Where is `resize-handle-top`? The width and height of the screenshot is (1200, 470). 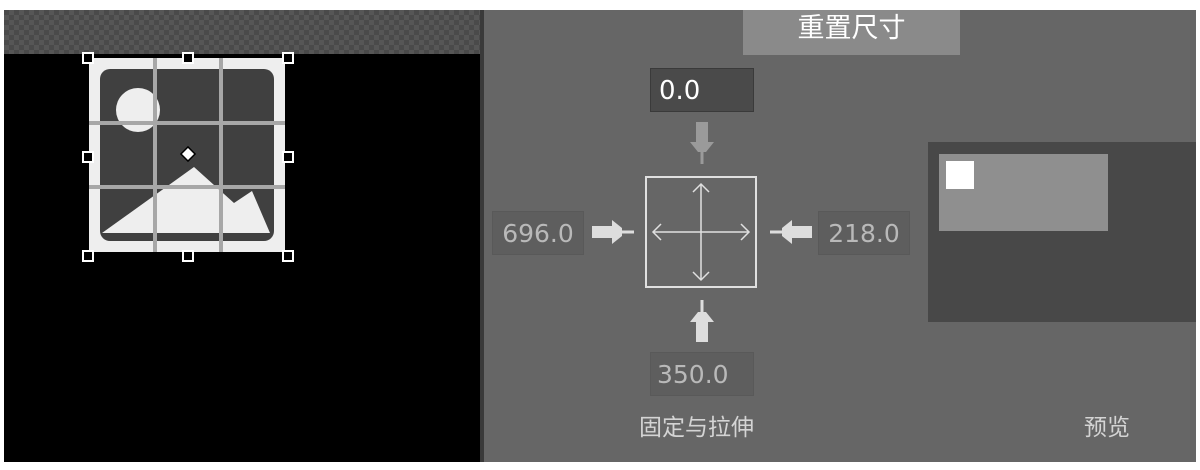
resize-handle-top is located at coordinates (188, 58).